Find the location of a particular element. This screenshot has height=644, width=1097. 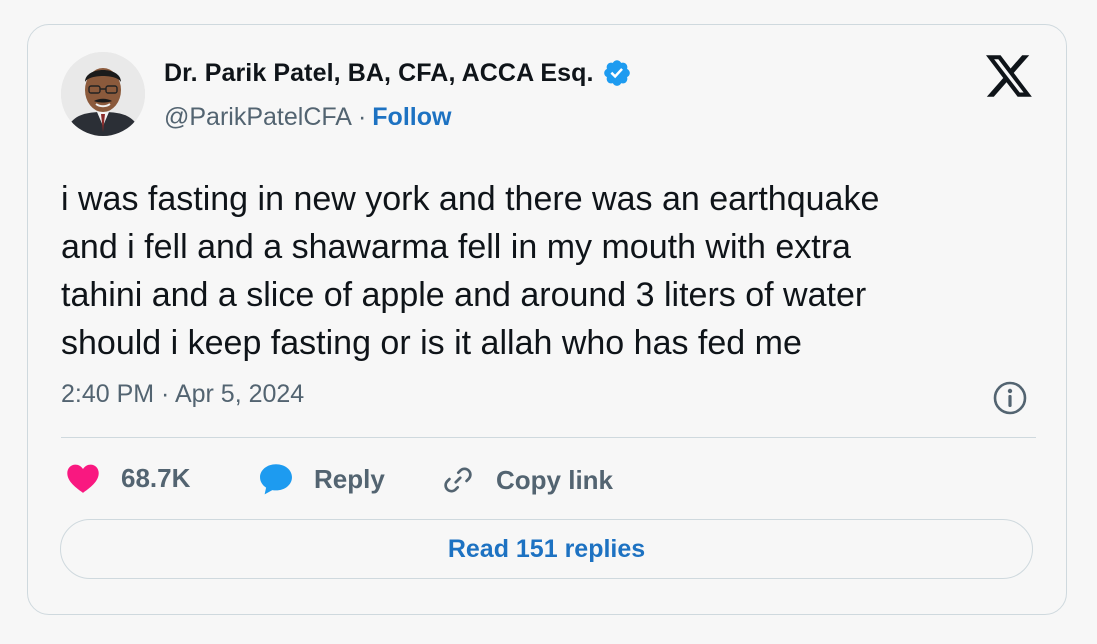

author-name-row: Dr. Parik Patel, BA, CFA, ACCA Esq. is located at coordinates (398, 73).